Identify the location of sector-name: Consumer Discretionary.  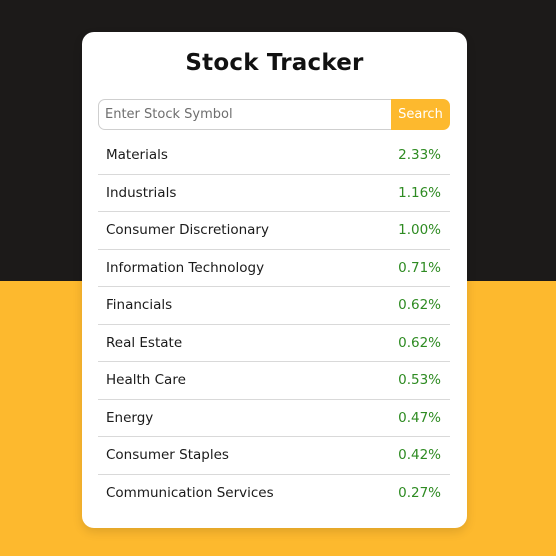
(187, 230).